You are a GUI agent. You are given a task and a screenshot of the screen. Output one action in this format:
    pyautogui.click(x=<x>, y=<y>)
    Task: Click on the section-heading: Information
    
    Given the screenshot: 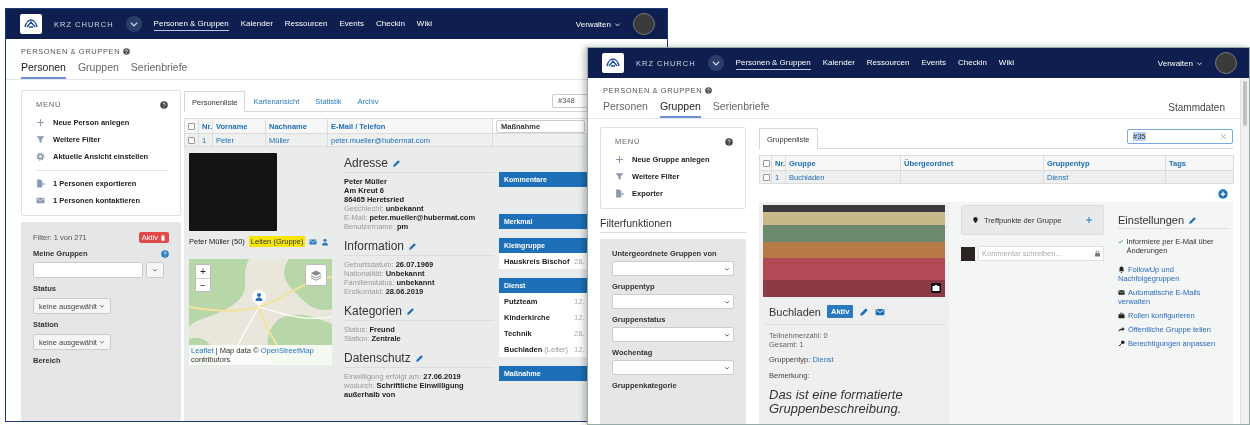 What is the action you would take?
    pyautogui.click(x=374, y=246)
    